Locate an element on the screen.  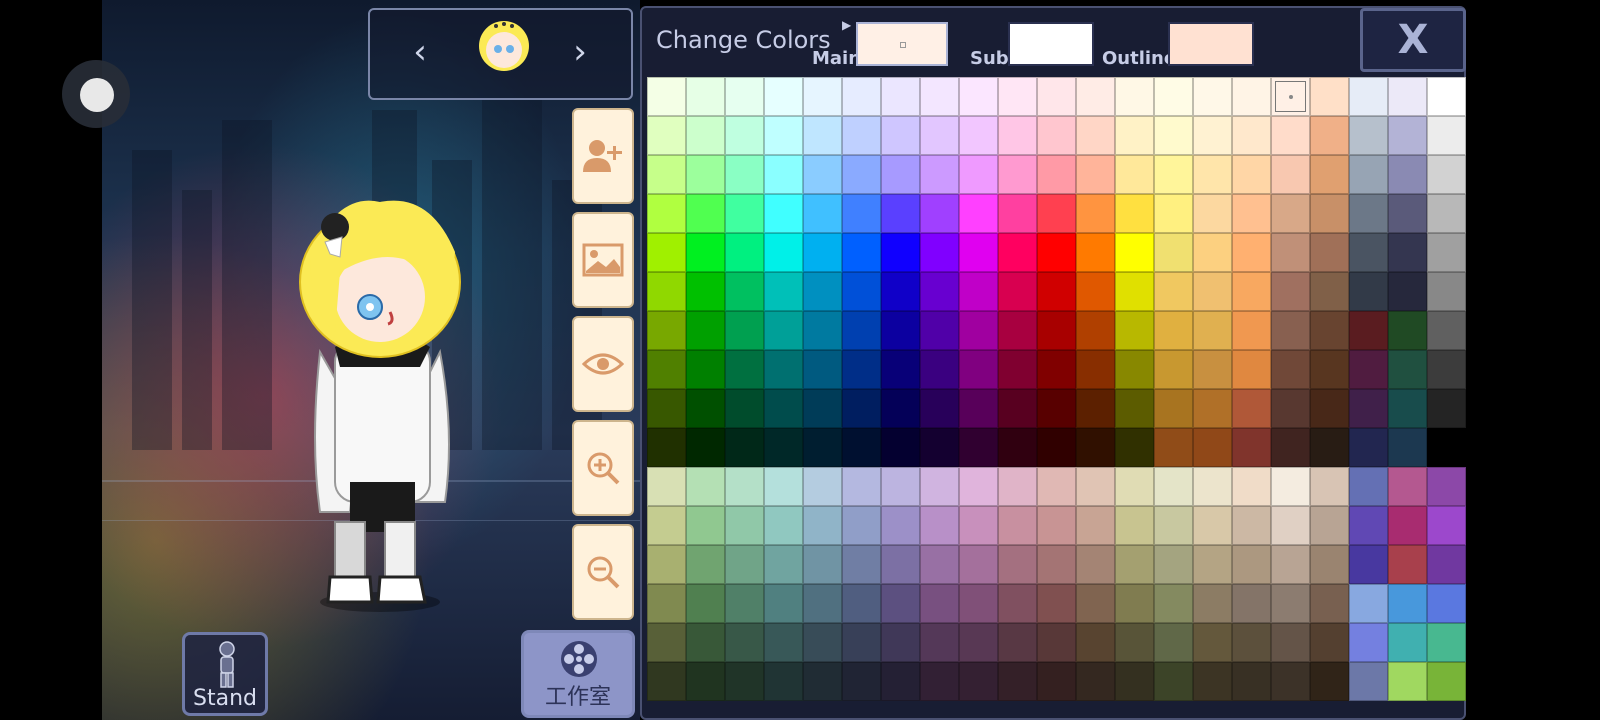
close-button: X is located at coordinates (1413, 40).